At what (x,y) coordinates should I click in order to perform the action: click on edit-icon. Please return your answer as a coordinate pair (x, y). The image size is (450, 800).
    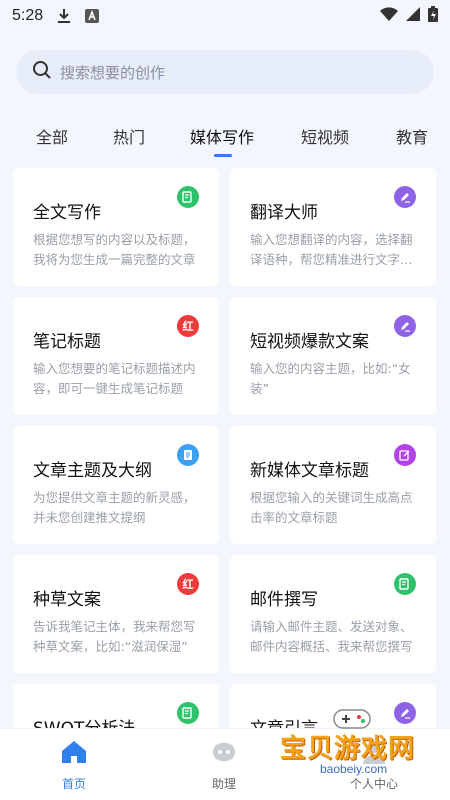
    Looking at the image, I should click on (405, 455).